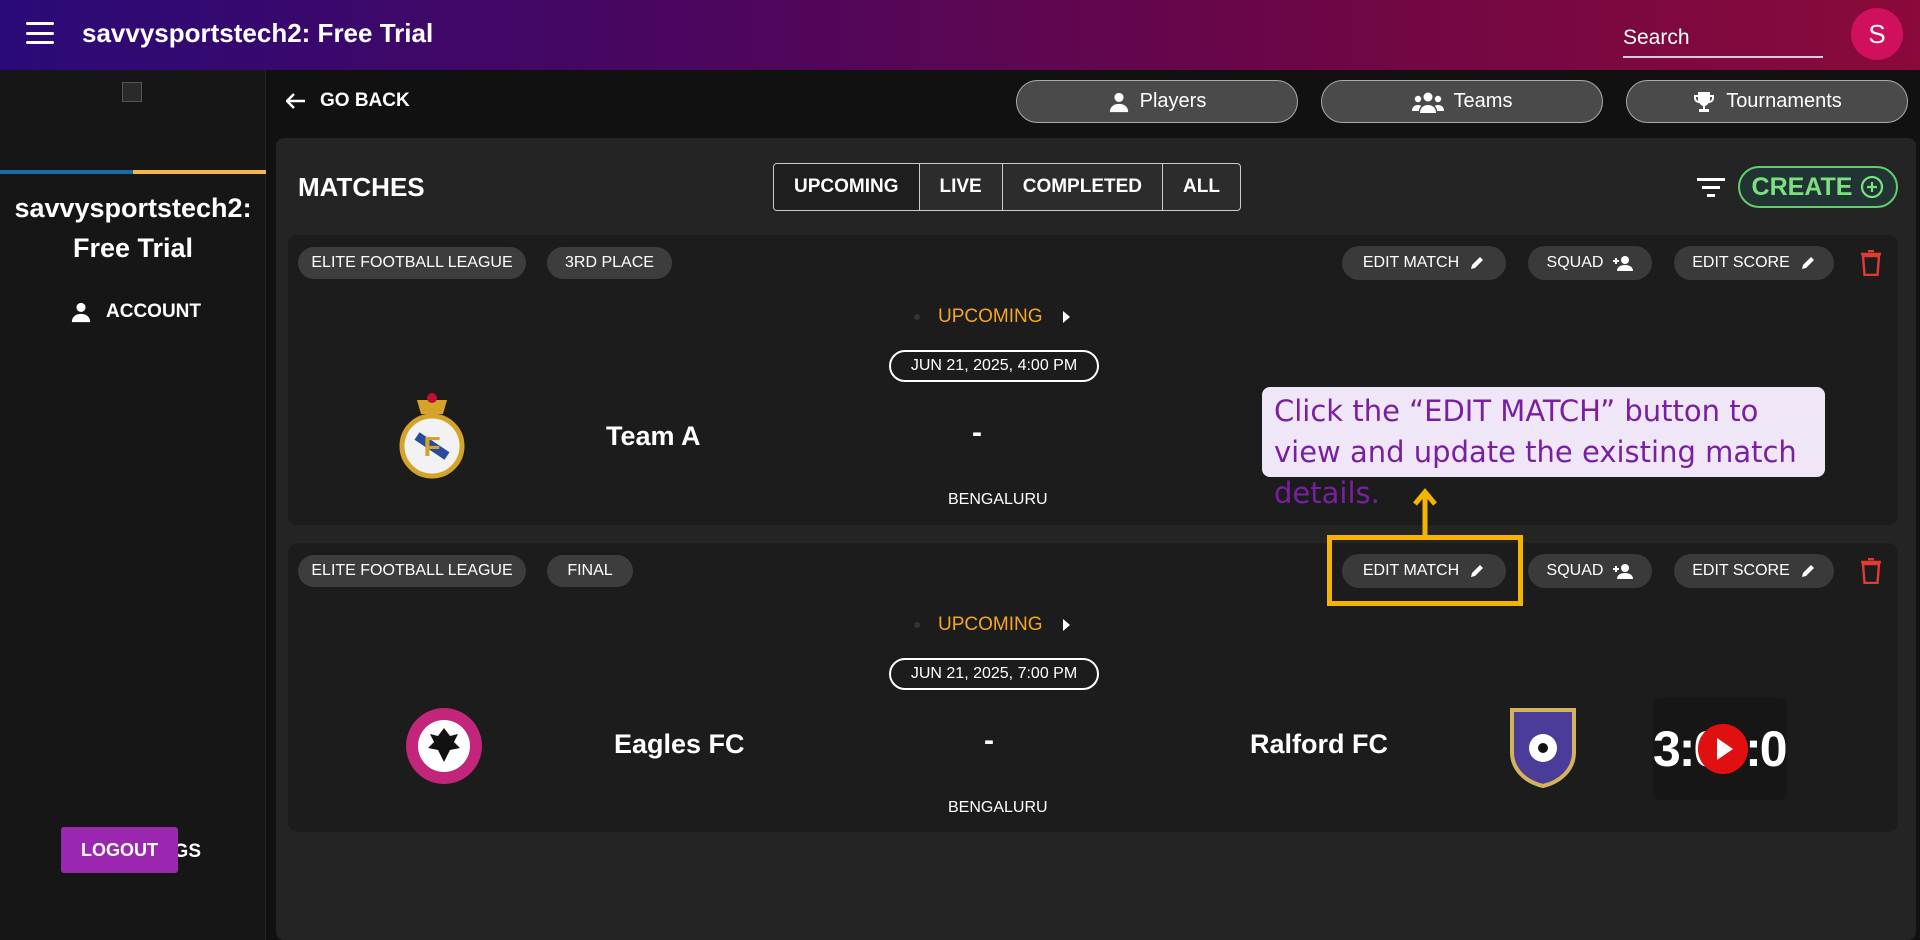  I want to click on sidebar-org-title: savvysportstech2: Free Trial, so click(133, 228).